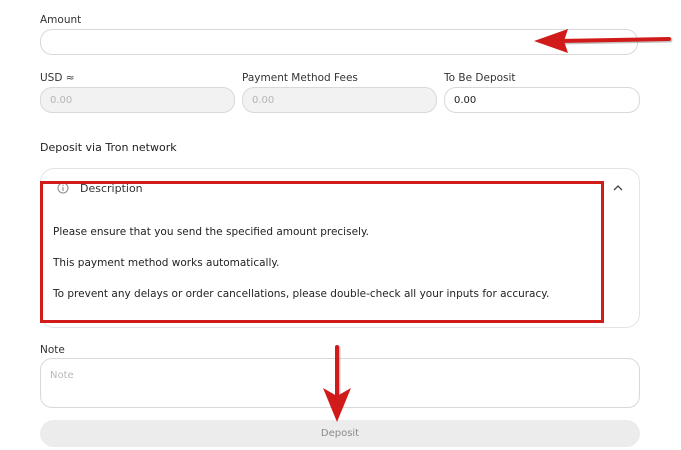  I want to click on note-label: Note, so click(52, 350).